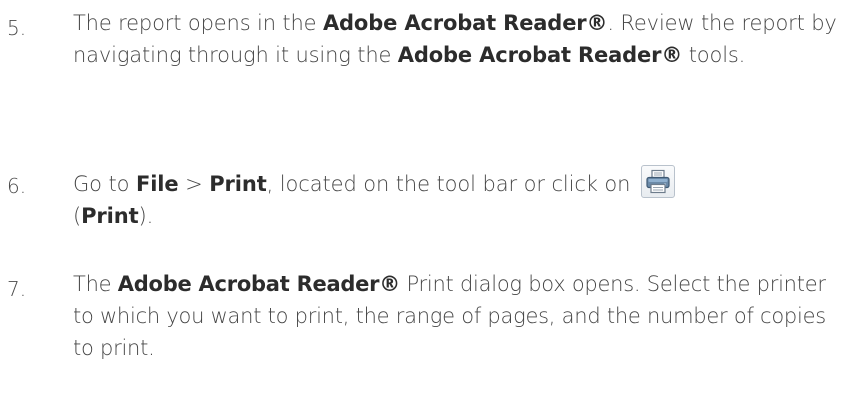 The width and height of the screenshot is (853, 394). I want to click on print-button, so click(657, 181).